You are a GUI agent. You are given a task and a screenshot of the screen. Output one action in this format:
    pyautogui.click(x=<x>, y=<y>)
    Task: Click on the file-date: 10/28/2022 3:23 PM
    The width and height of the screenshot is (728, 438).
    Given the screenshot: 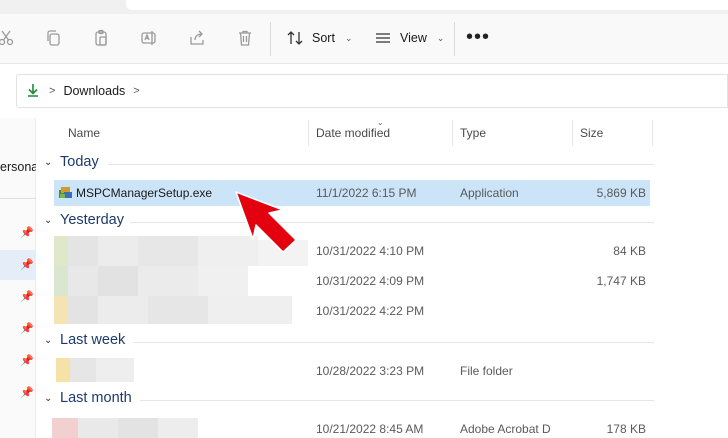 What is the action you would take?
    pyautogui.click(x=370, y=371)
    